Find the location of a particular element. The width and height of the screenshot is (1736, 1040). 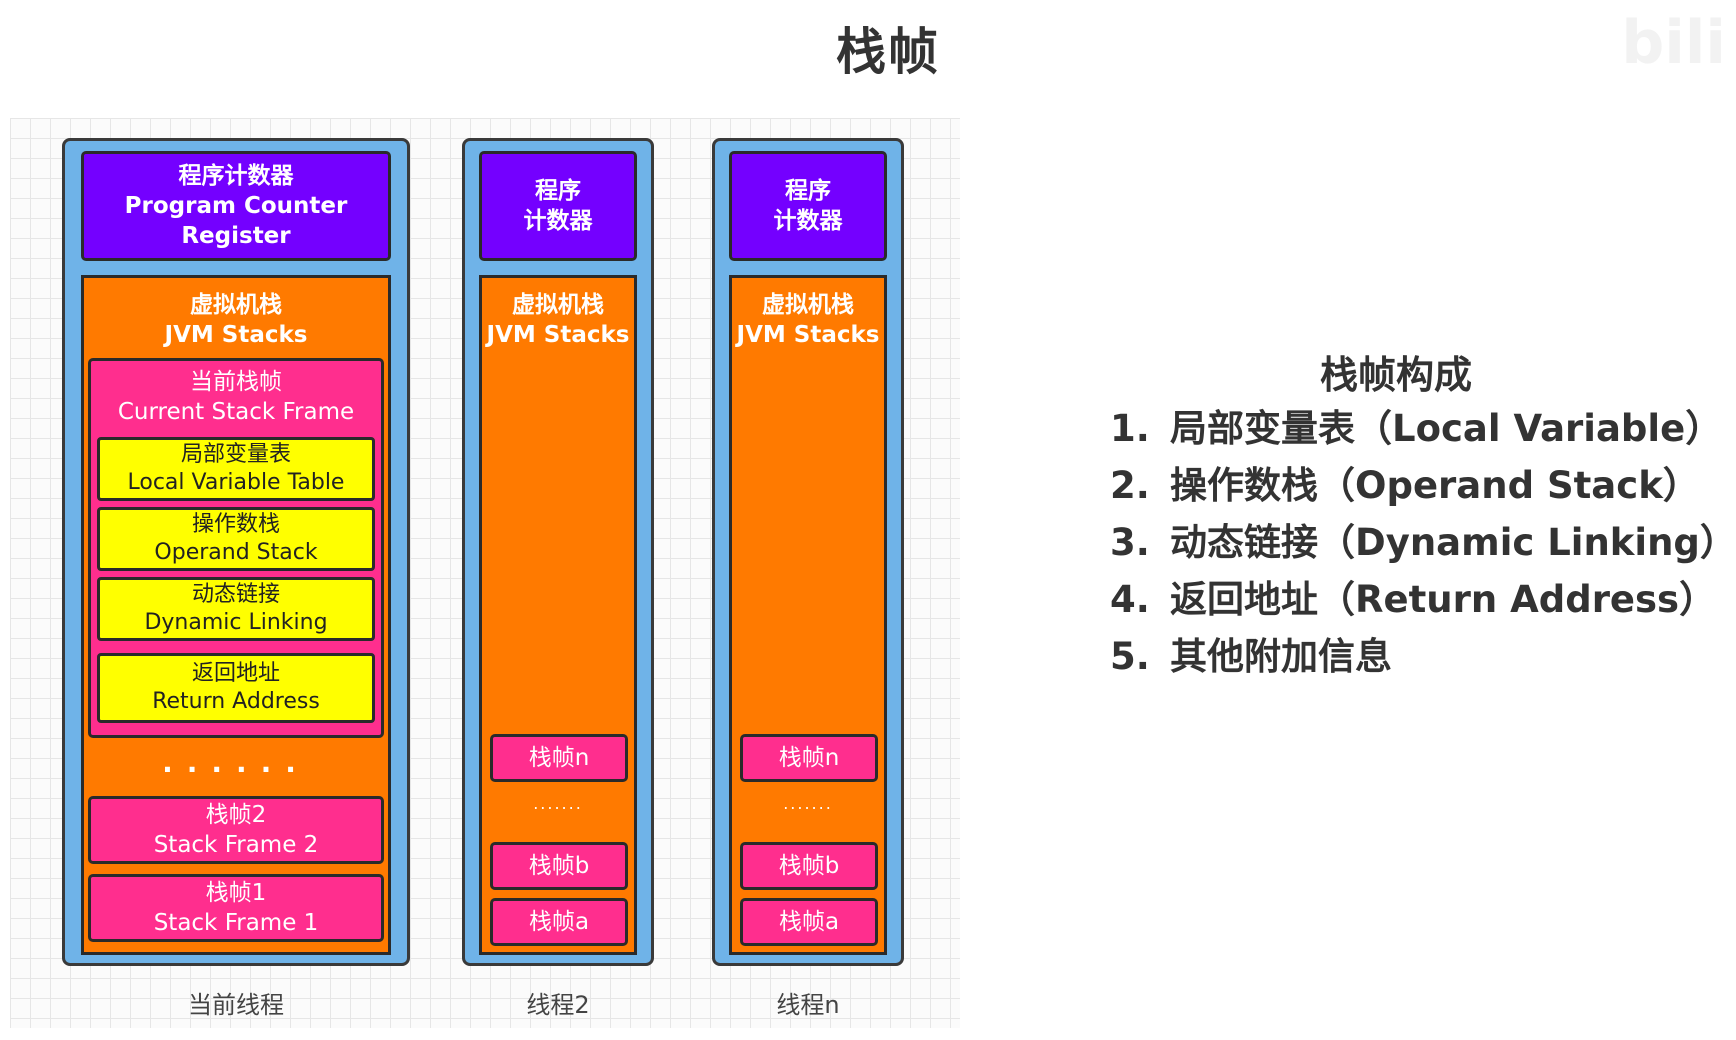

operand-stack: 操作数栈 Operand Stack is located at coordinates (236, 539).